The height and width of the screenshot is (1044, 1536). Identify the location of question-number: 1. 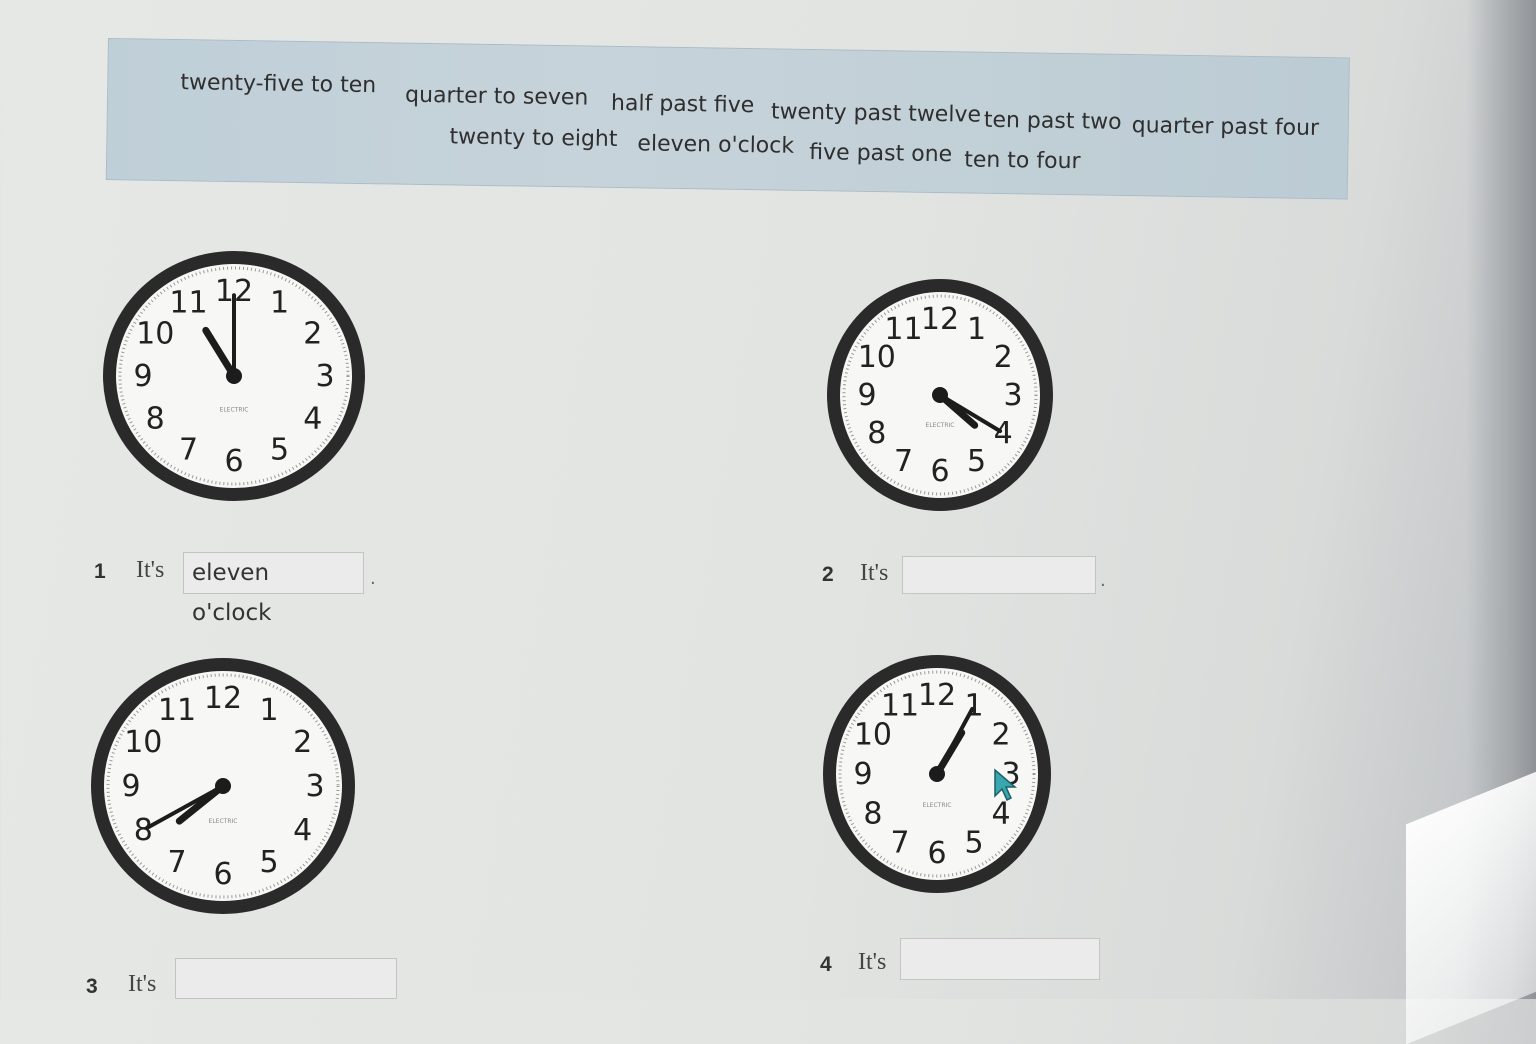
(100, 571).